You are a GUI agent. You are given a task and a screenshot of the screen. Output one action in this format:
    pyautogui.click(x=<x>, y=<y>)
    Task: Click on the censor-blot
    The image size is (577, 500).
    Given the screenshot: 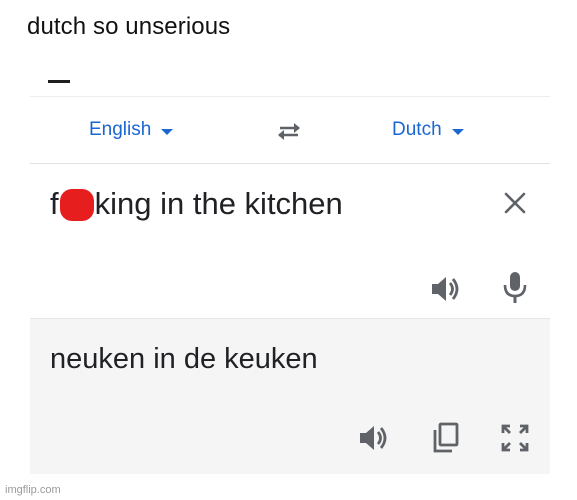 What is the action you would take?
    pyautogui.click(x=76, y=205)
    